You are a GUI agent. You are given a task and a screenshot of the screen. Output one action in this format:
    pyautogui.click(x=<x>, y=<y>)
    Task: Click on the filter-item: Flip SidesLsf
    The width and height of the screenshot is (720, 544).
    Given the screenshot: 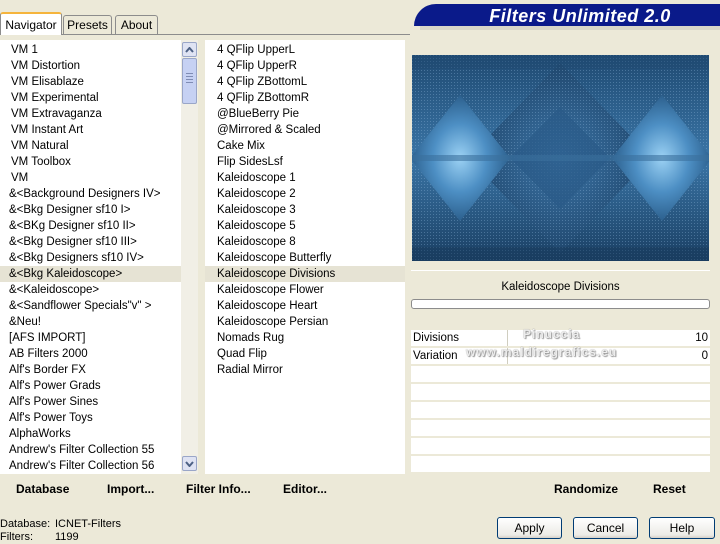 What is the action you would take?
    pyautogui.click(x=305, y=162)
    